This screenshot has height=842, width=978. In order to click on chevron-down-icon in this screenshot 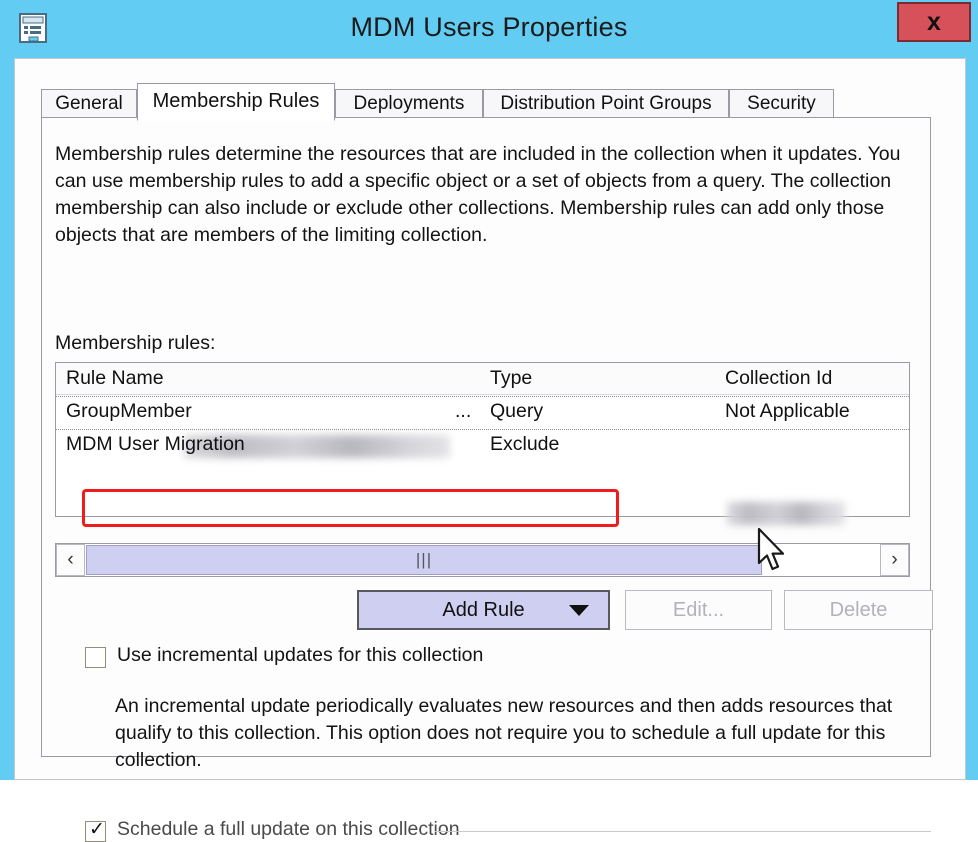, I will do `click(579, 610)`.